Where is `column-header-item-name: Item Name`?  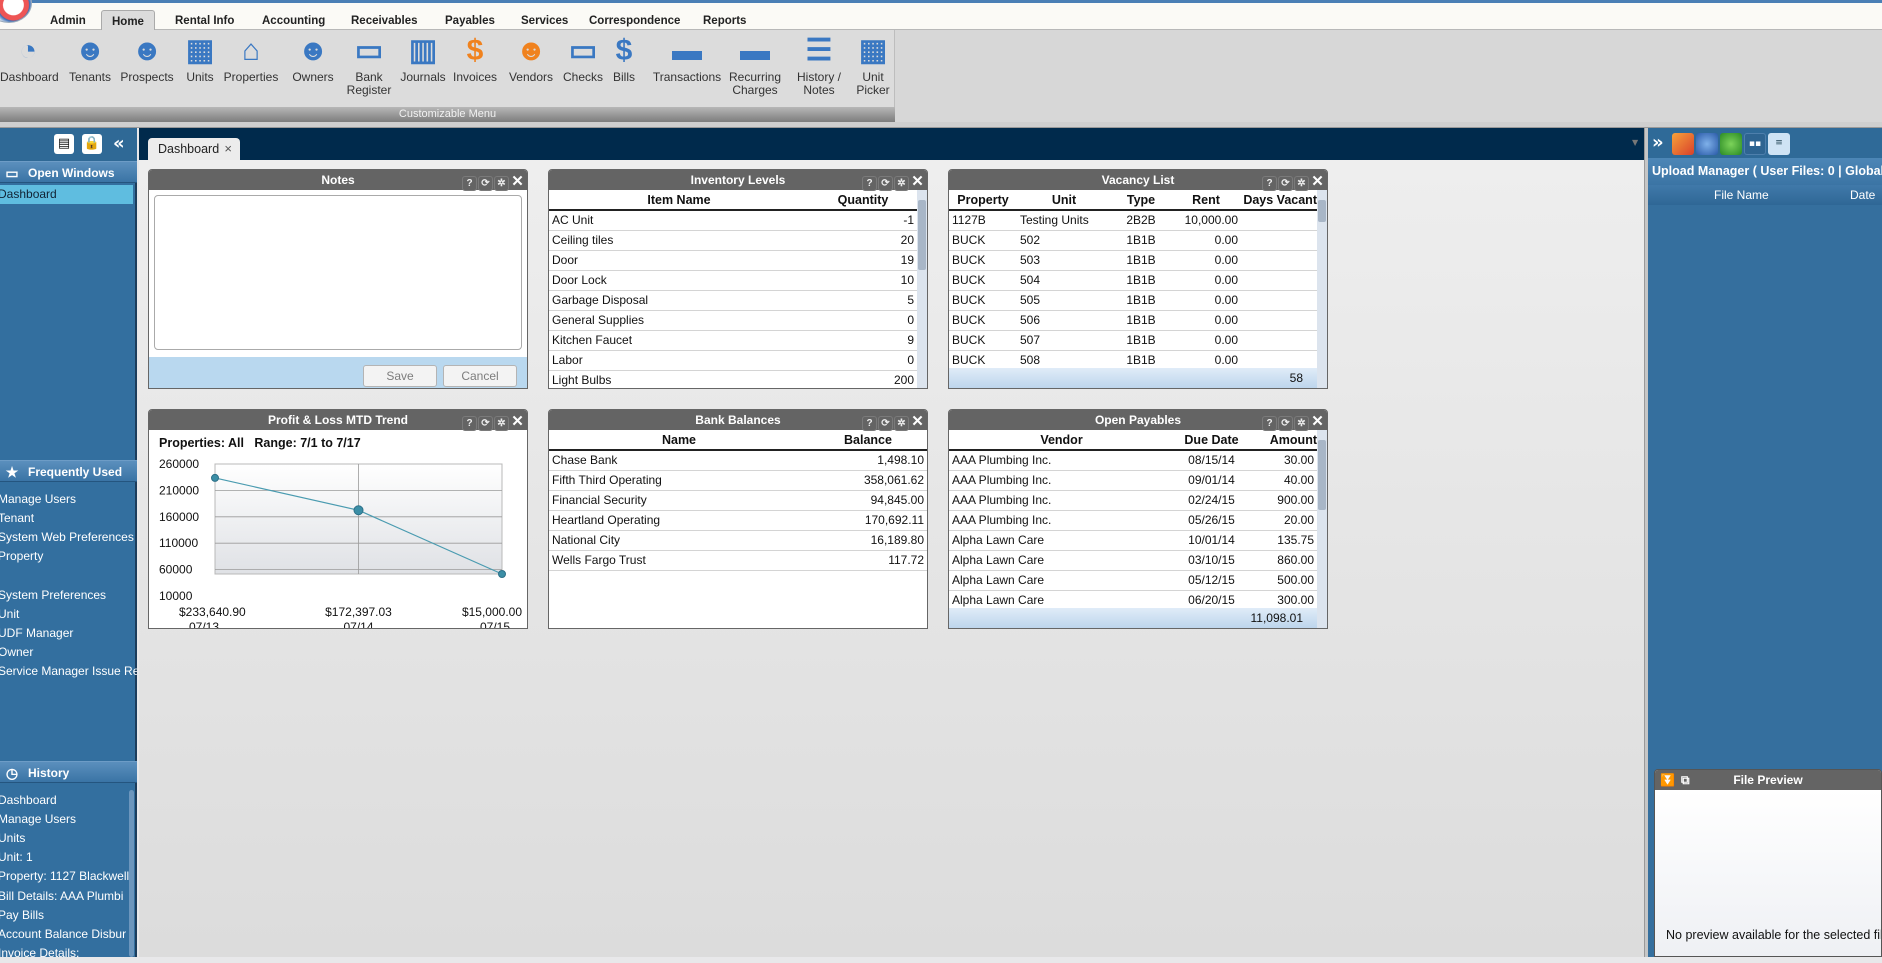
column-header-item-name: Item Name is located at coordinates (679, 200).